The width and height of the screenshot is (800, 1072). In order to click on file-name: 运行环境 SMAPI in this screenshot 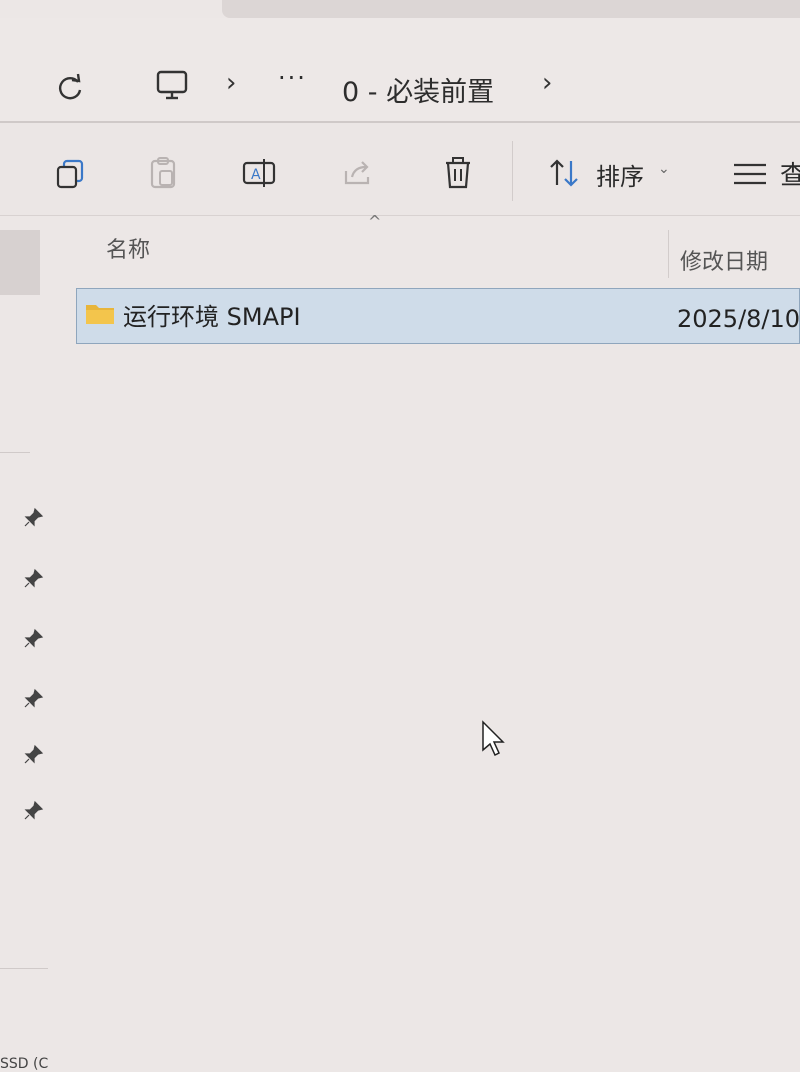, I will do `click(212, 317)`.